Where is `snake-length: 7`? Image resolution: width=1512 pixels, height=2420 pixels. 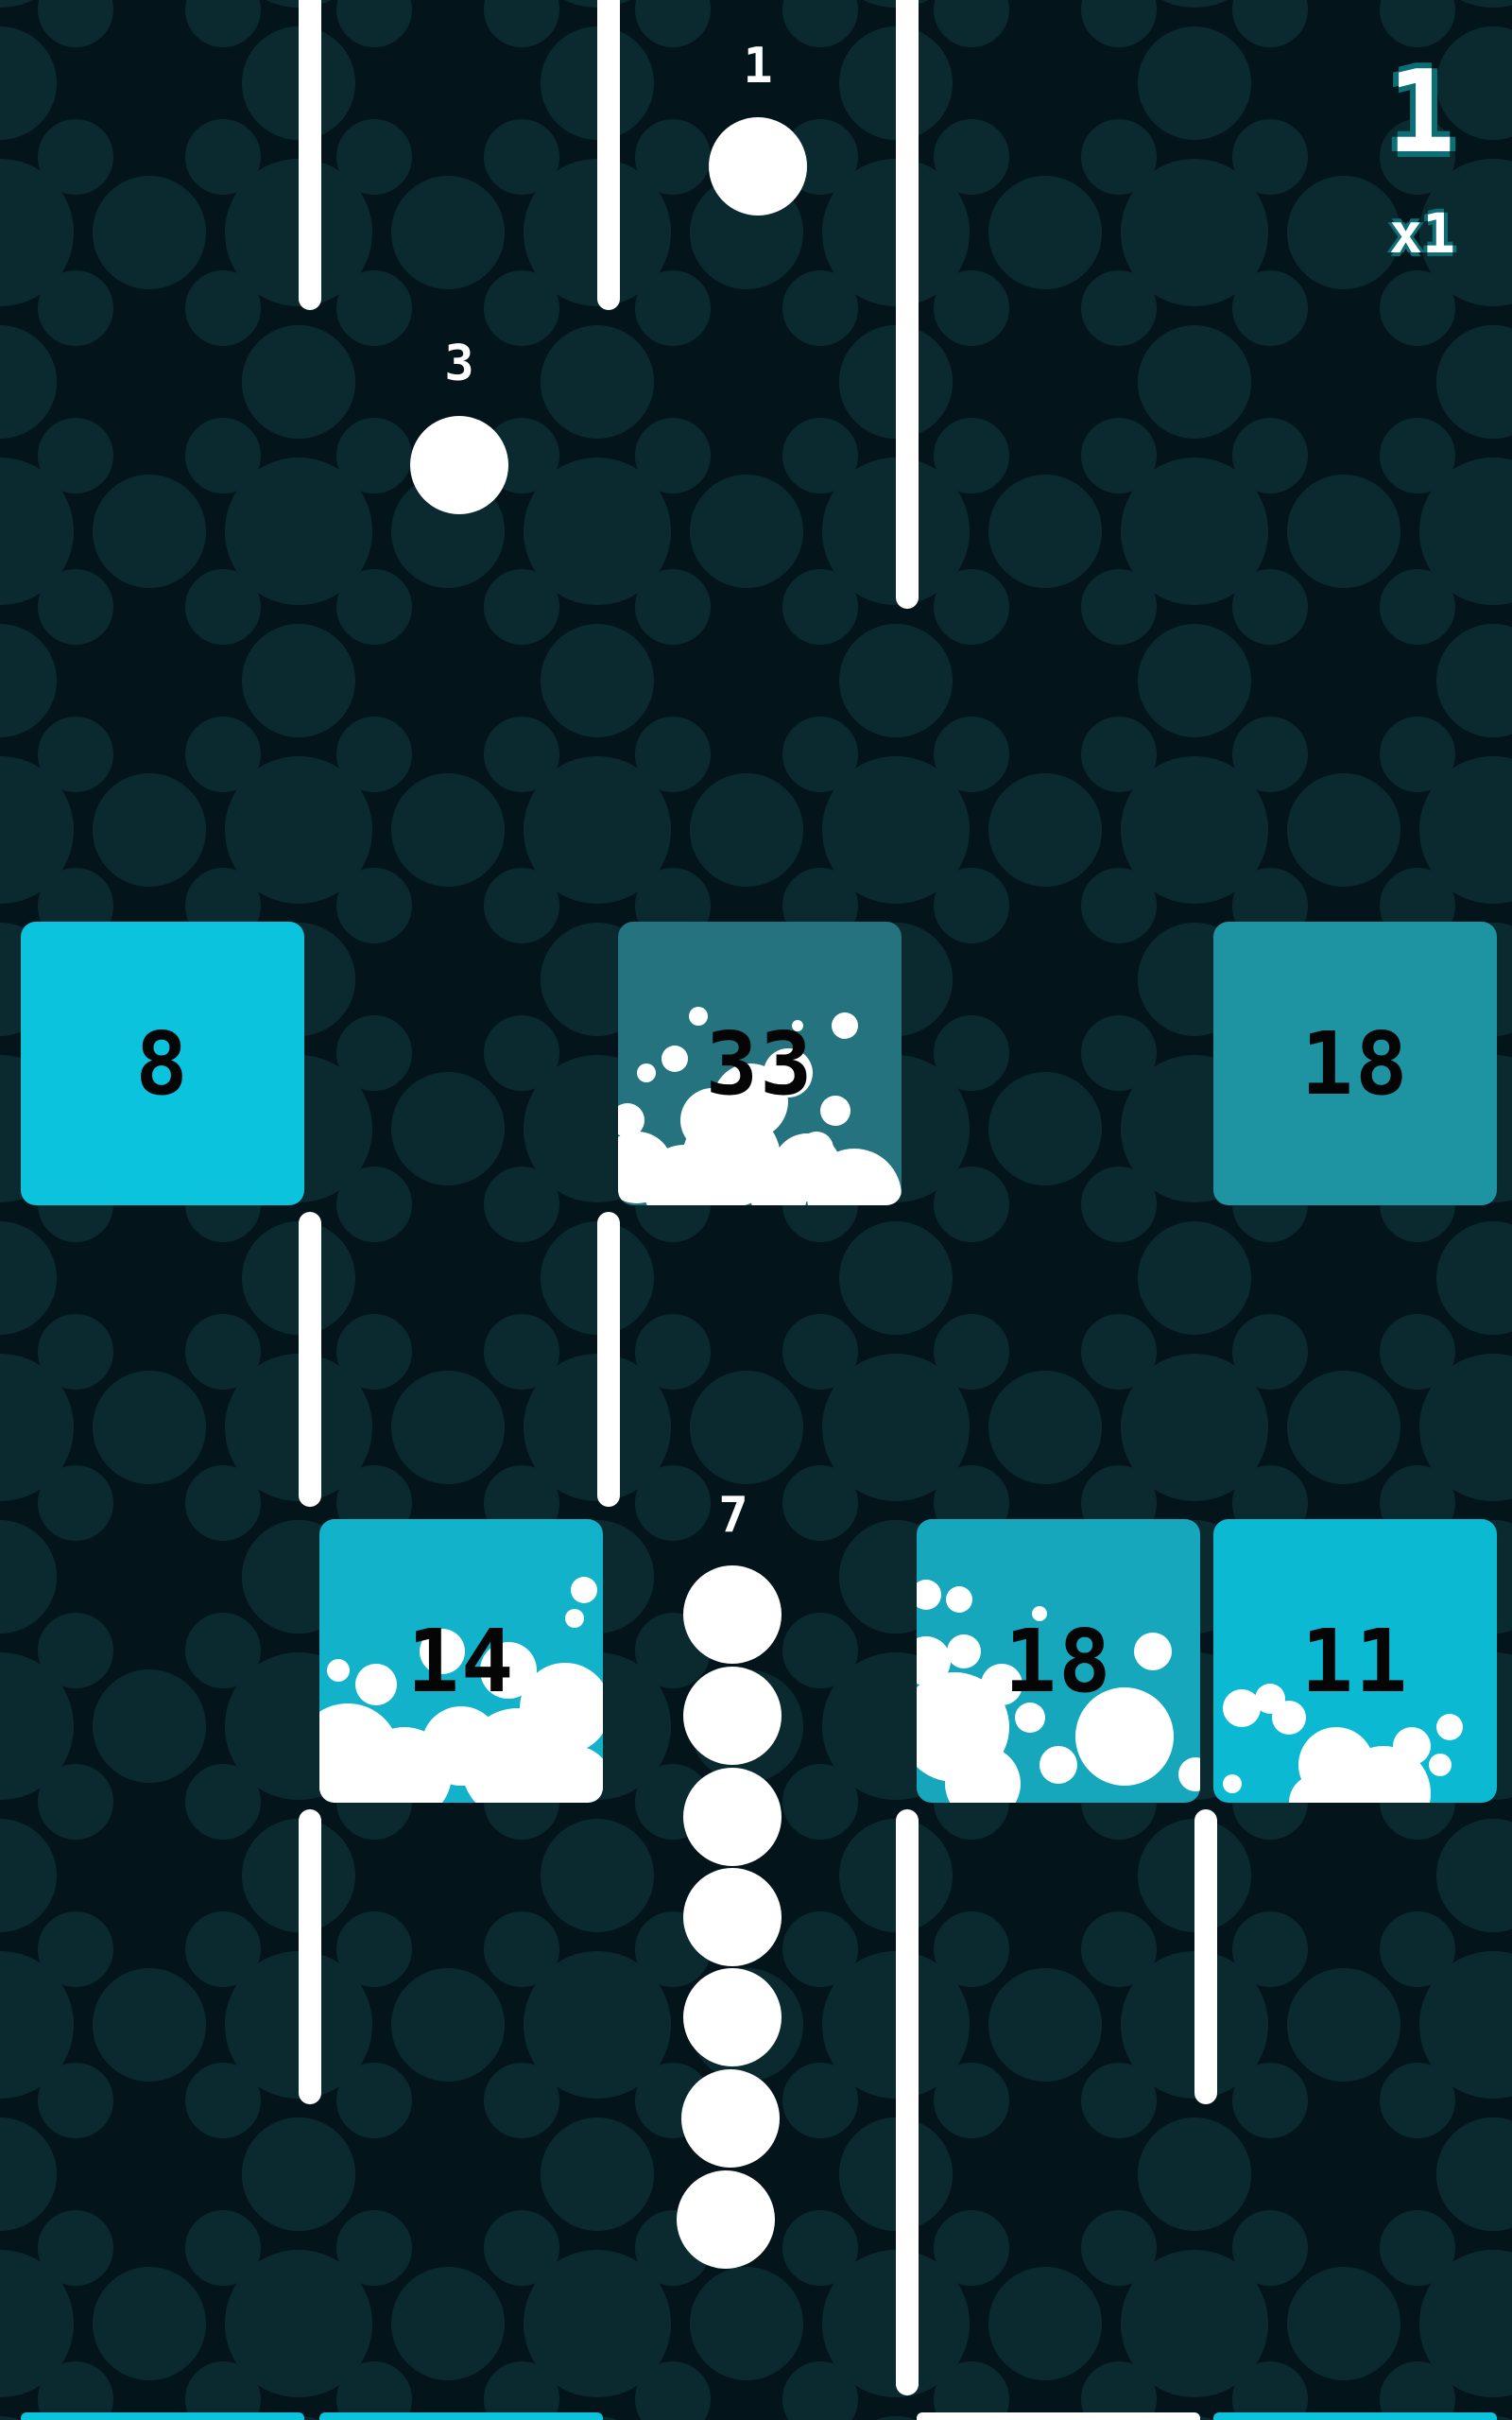
snake-length: 7 is located at coordinates (733, 1516).